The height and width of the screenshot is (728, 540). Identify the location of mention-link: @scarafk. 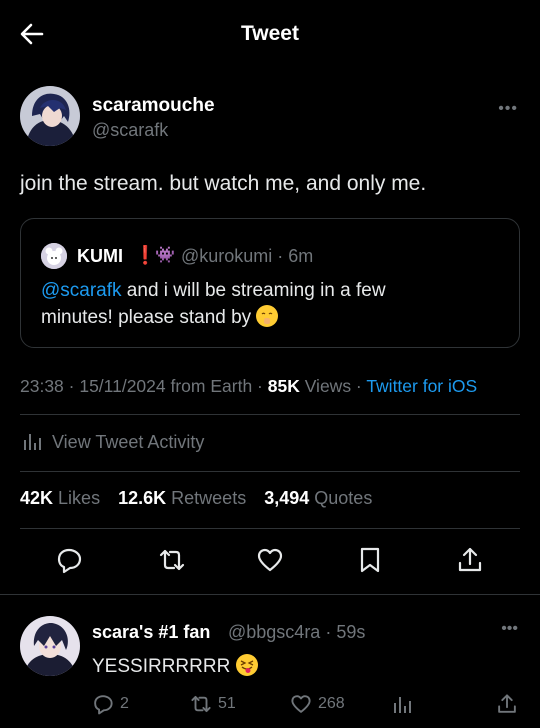
(81, 290).